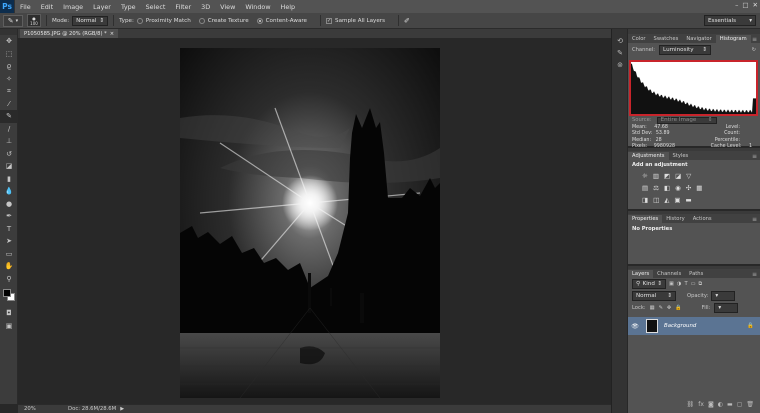 The image size is (760, 413). What do you see at coordinates (223, 20) in the screenshot?
I see `create-texture-radio: Create Texture` at bounding box center [223, 20].